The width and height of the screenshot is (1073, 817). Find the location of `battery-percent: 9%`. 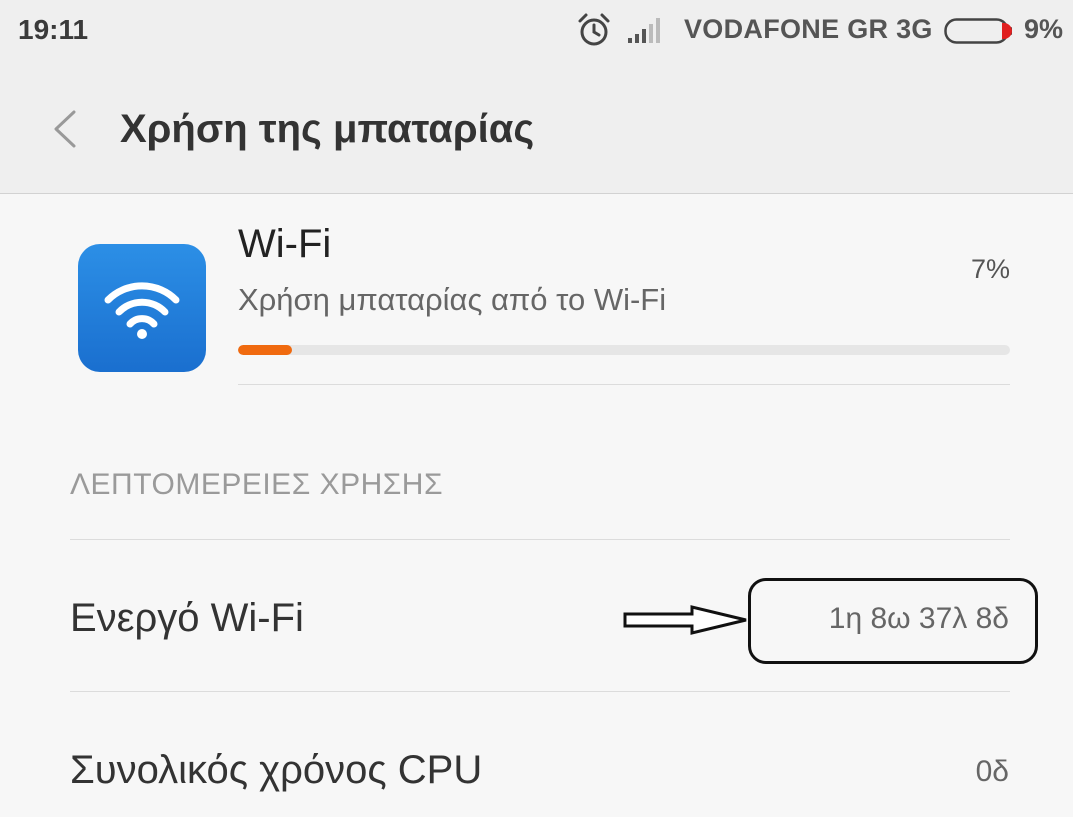

battery-percent: 9% is located at coordinates (1044, 29).